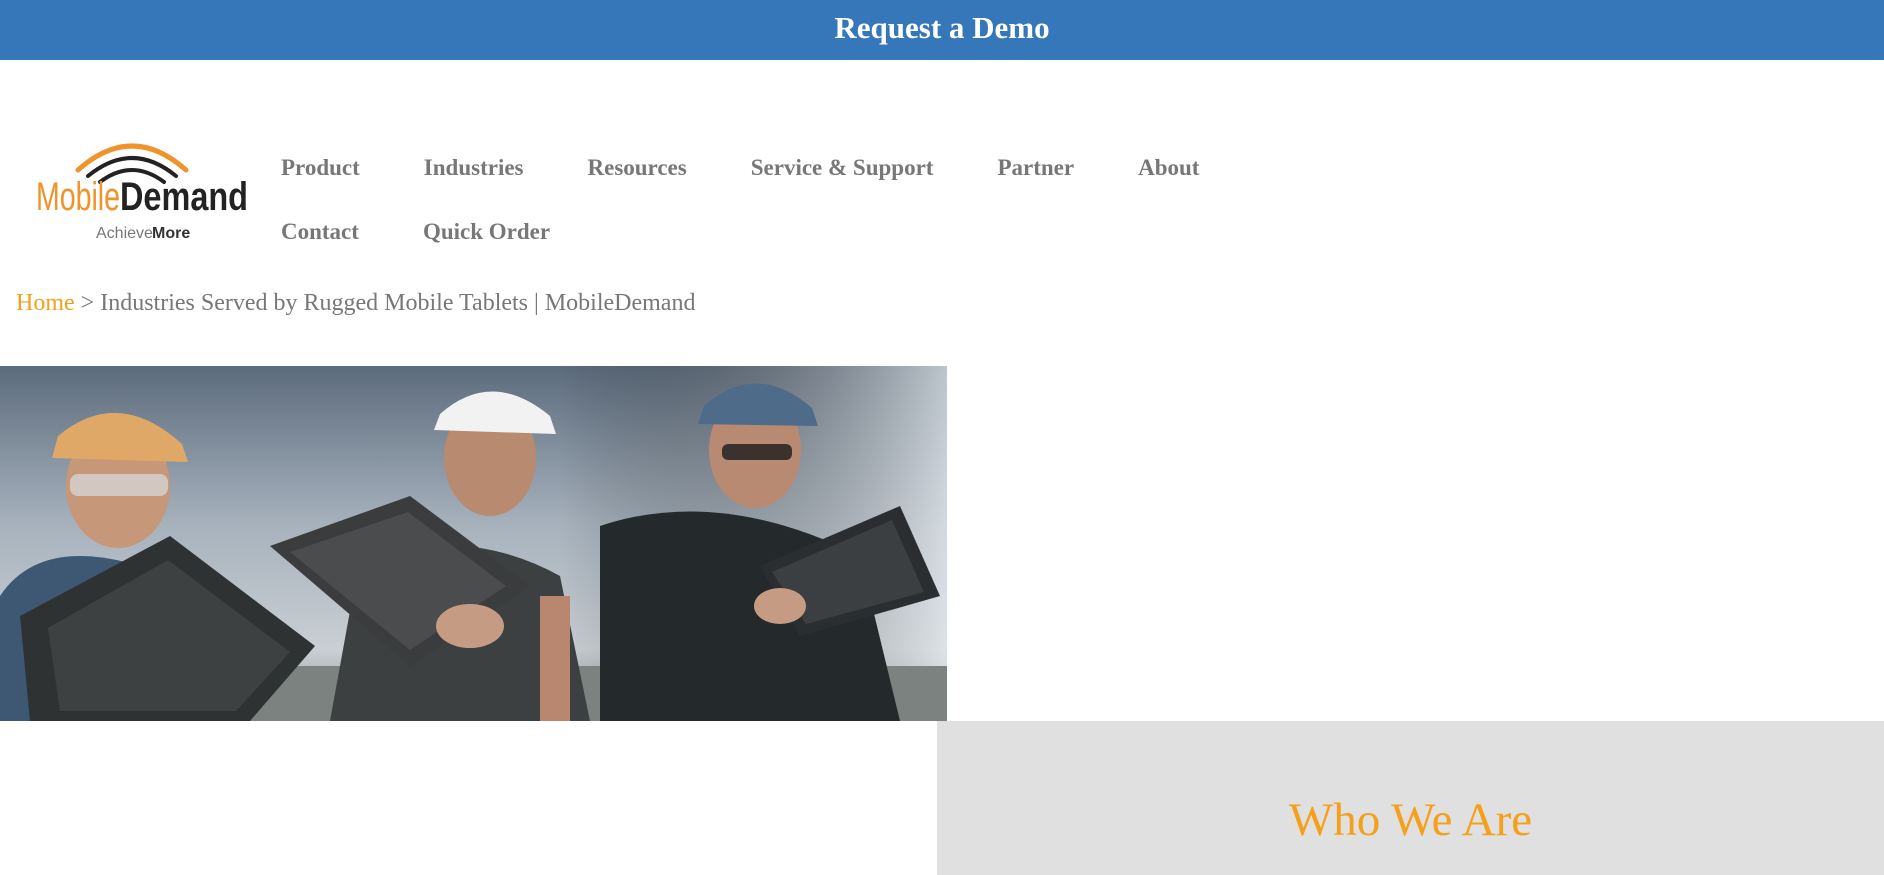  What do you see at coordinates (1035, 168) in the screenshot?
I see `nav-item-partner: Partner` at bounding box center [1035, 168].